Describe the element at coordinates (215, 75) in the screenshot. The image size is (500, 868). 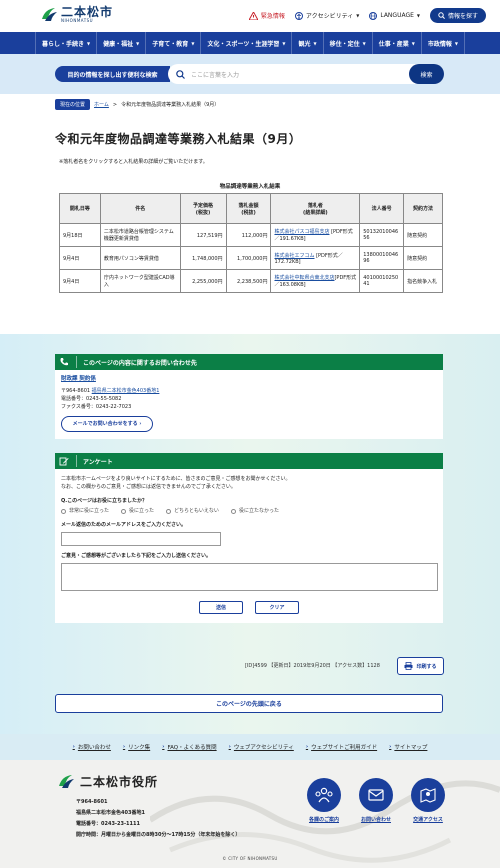
I see `search-placeholder: ここに言葉を入力` at that location.